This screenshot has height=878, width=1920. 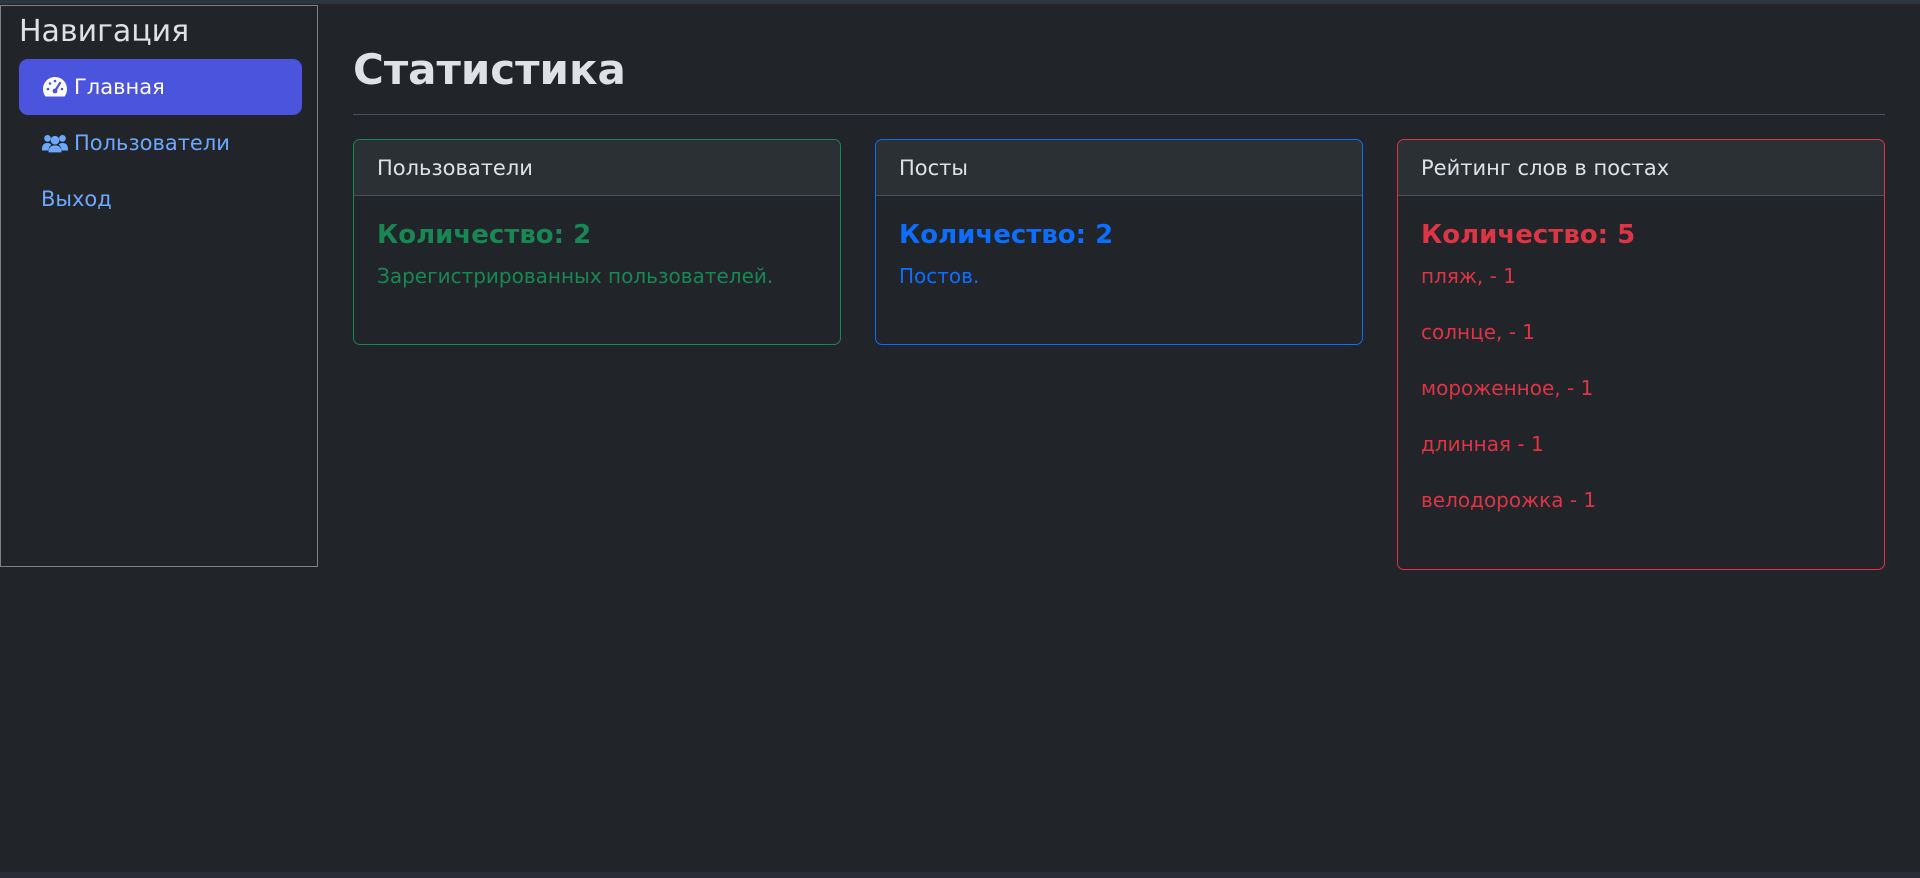 What do you see at coordinates (119, 87) in the screenshot?
I see `sidebar-item-label: Главная` at bounding box center [119, 87].